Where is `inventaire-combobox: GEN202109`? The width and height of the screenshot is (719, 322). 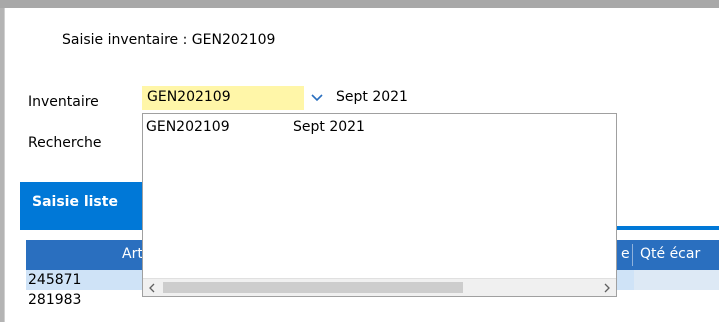 inventaire-combobox: GEN202109 is located at coordinates (236, 98).